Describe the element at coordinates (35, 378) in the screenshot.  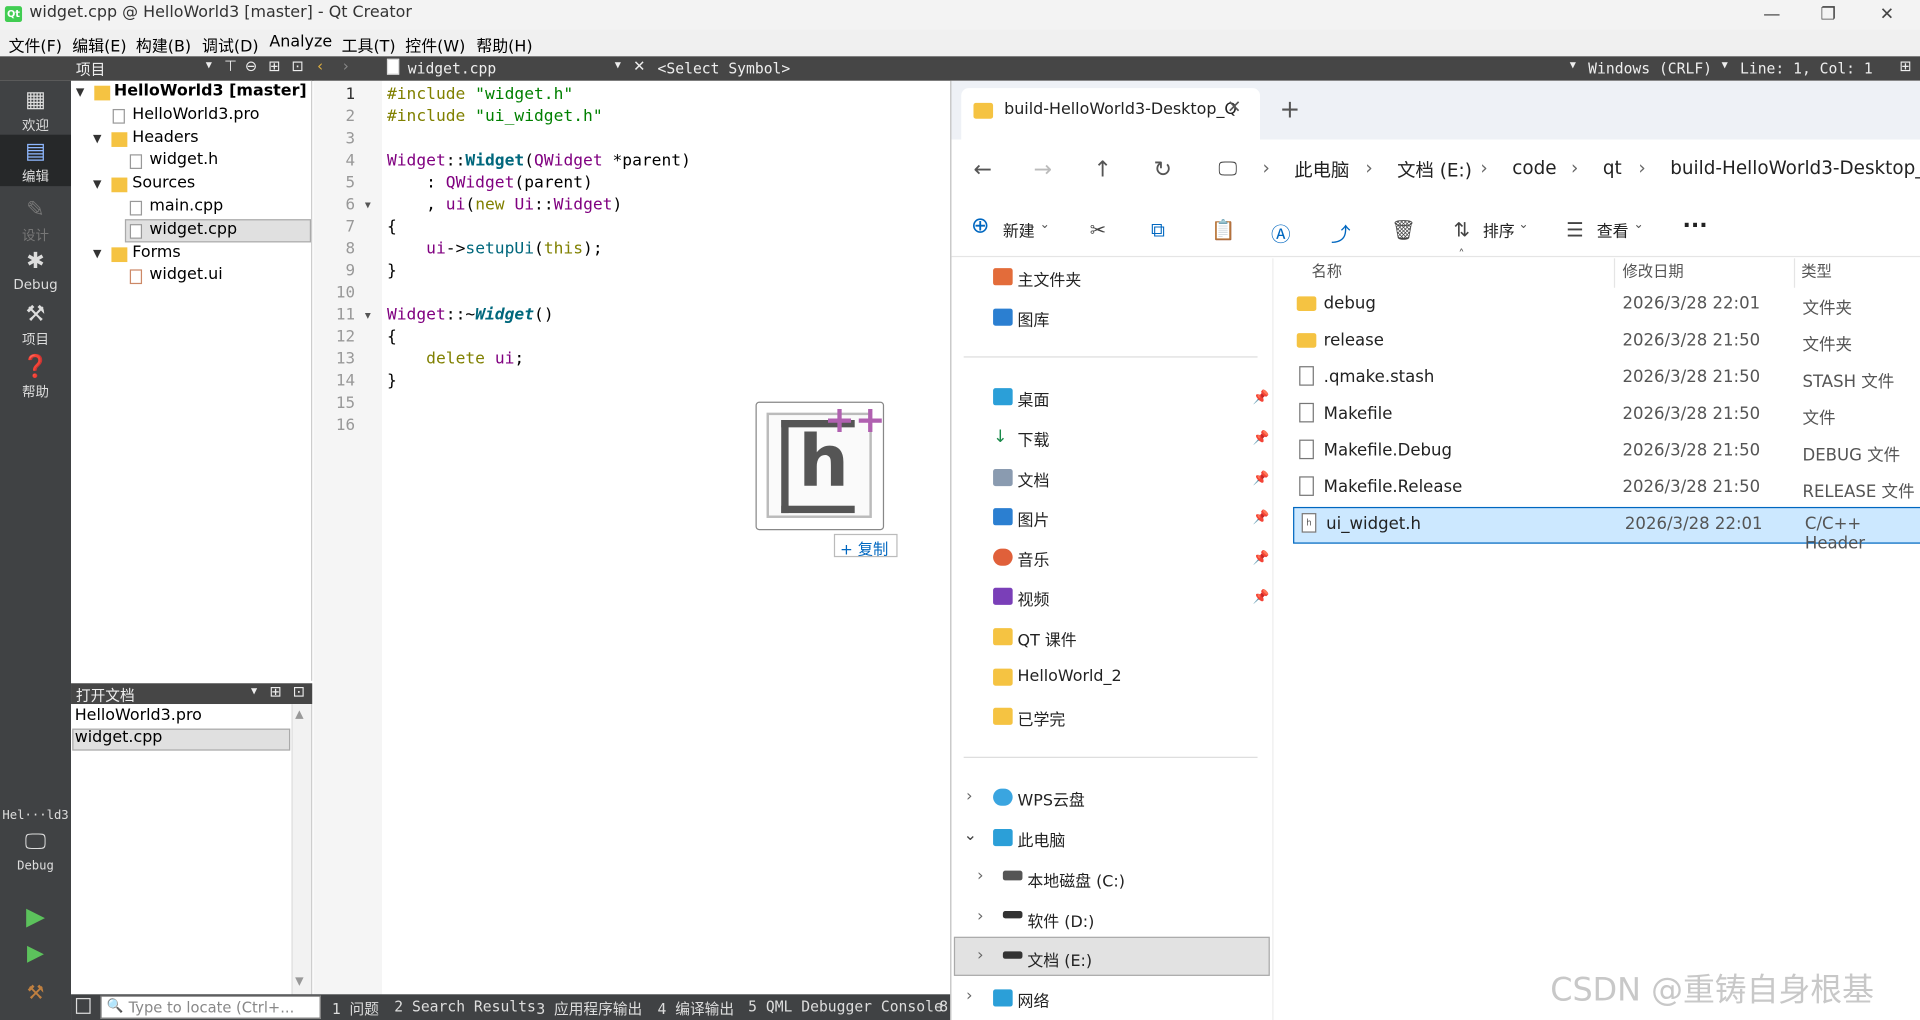
I see `mode-help: ❓ 帮助` at that location.